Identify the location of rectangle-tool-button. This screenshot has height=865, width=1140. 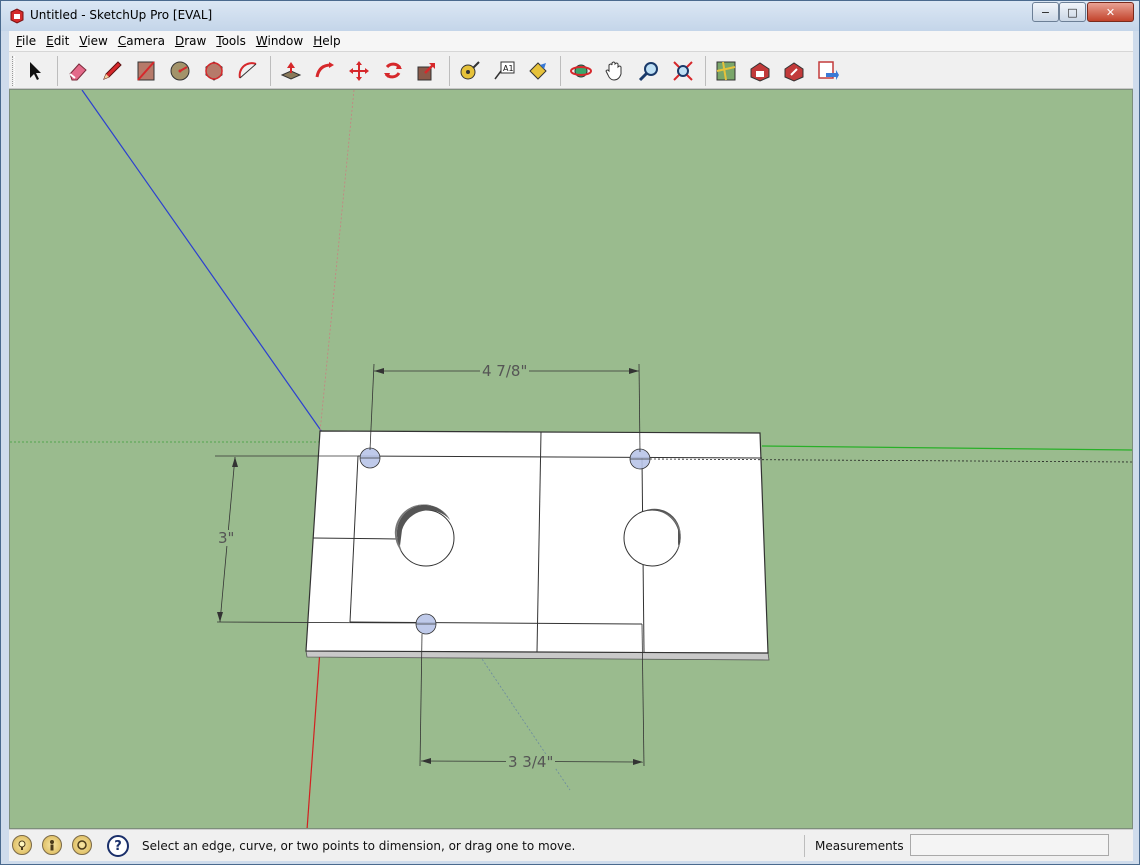
(146, 71).